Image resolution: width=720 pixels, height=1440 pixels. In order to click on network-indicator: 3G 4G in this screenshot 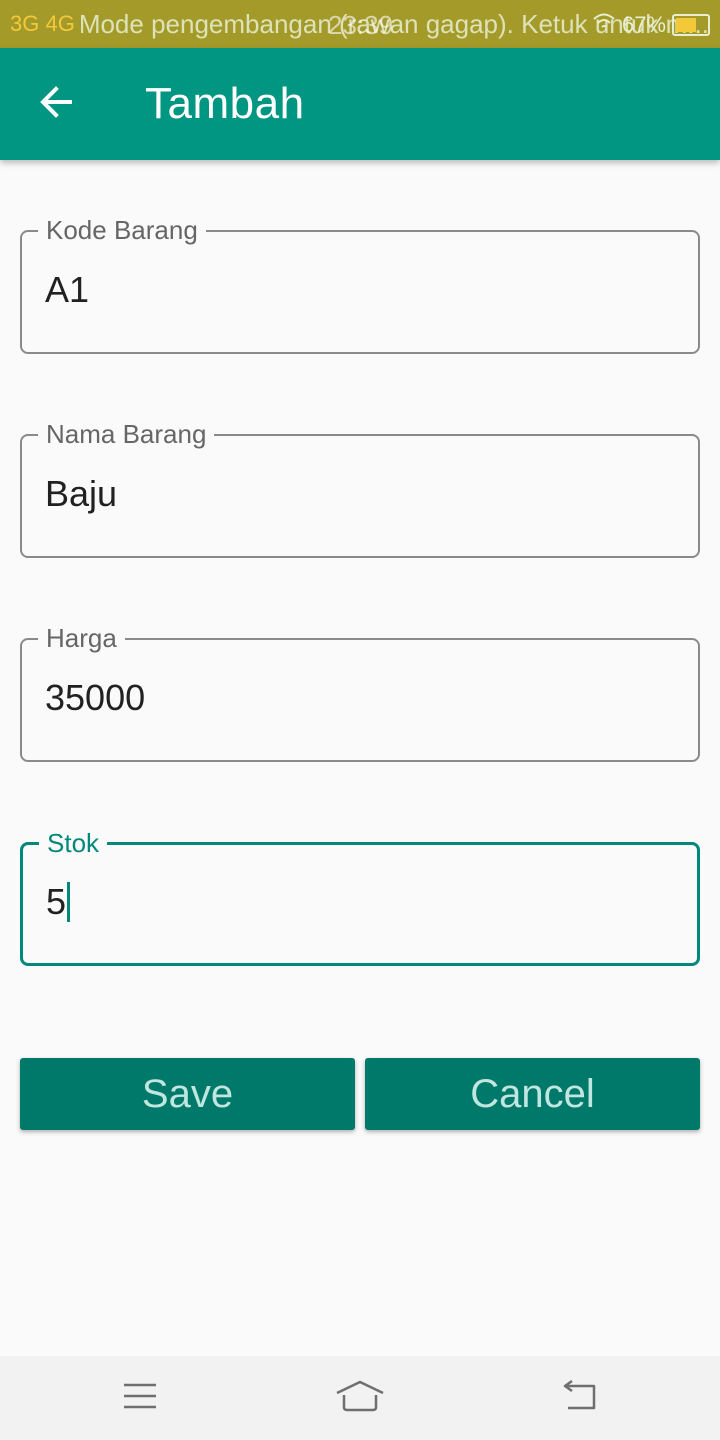, I will do `click(42, 23)`.